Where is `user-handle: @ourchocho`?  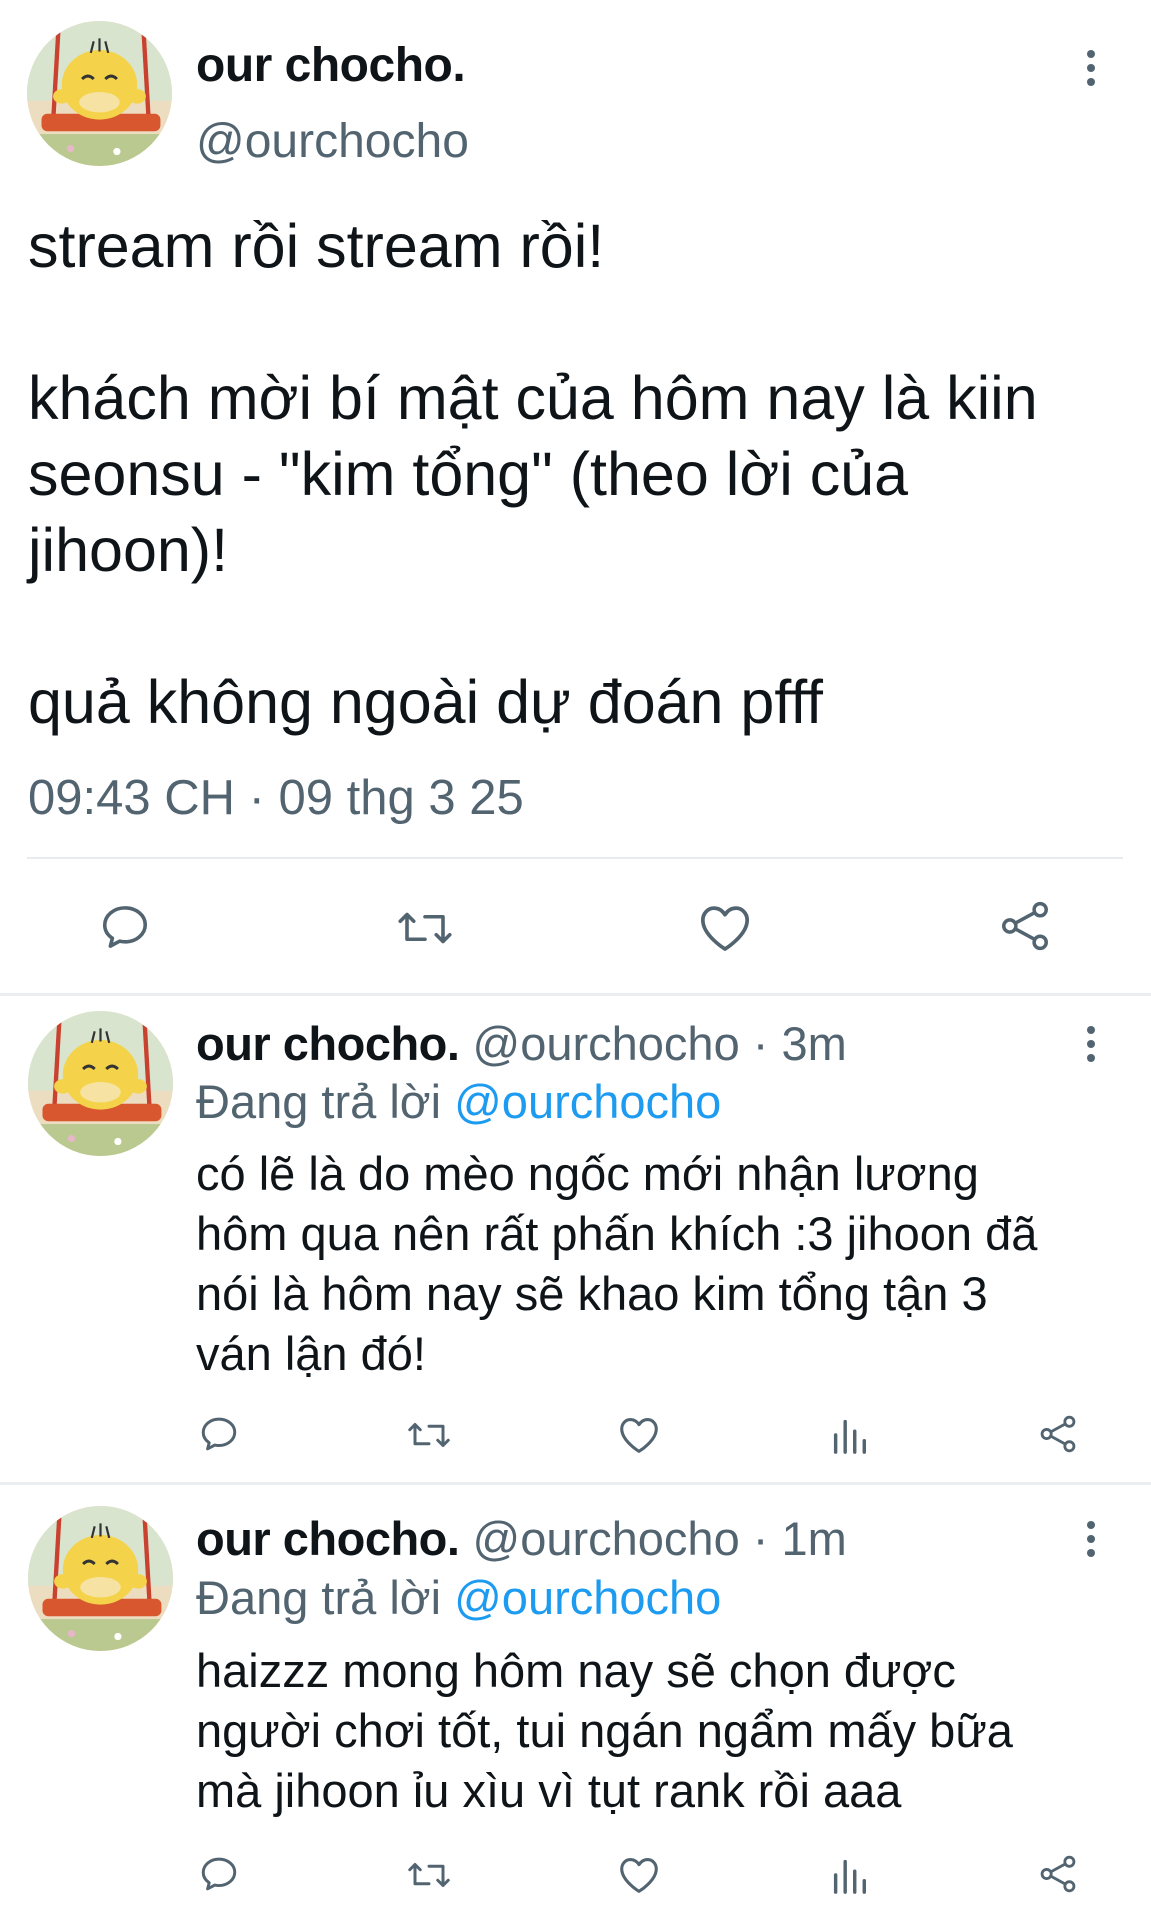
user-handle: @ourchocho is located at coordinates (332, 141).